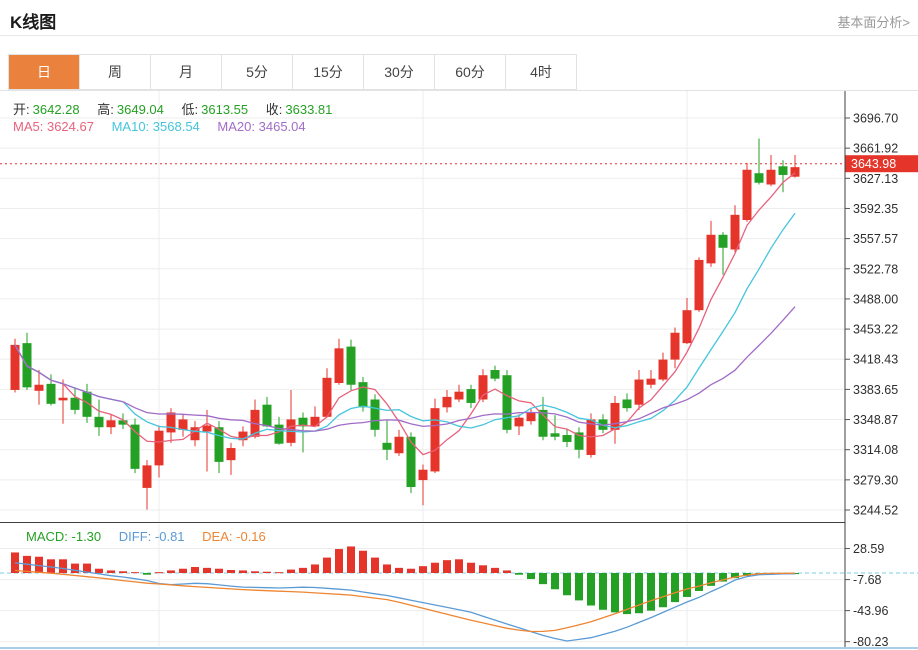 Image resolution: width=918 pixels, height=650 pixels. I want to click on high-value: 3649.04, so click(140, 109).